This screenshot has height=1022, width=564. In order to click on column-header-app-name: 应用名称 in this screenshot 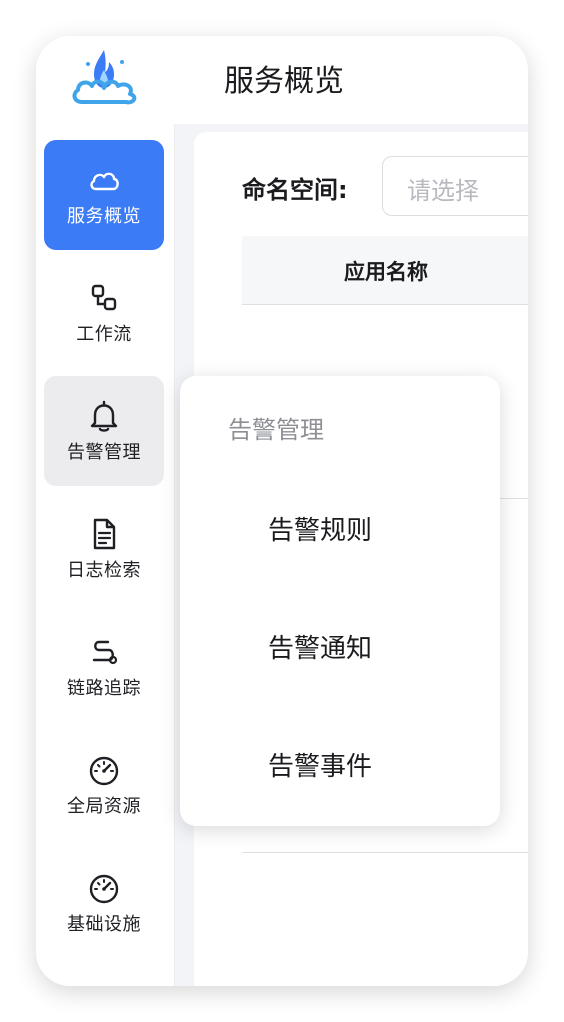, I will do `click(386, 271)`.